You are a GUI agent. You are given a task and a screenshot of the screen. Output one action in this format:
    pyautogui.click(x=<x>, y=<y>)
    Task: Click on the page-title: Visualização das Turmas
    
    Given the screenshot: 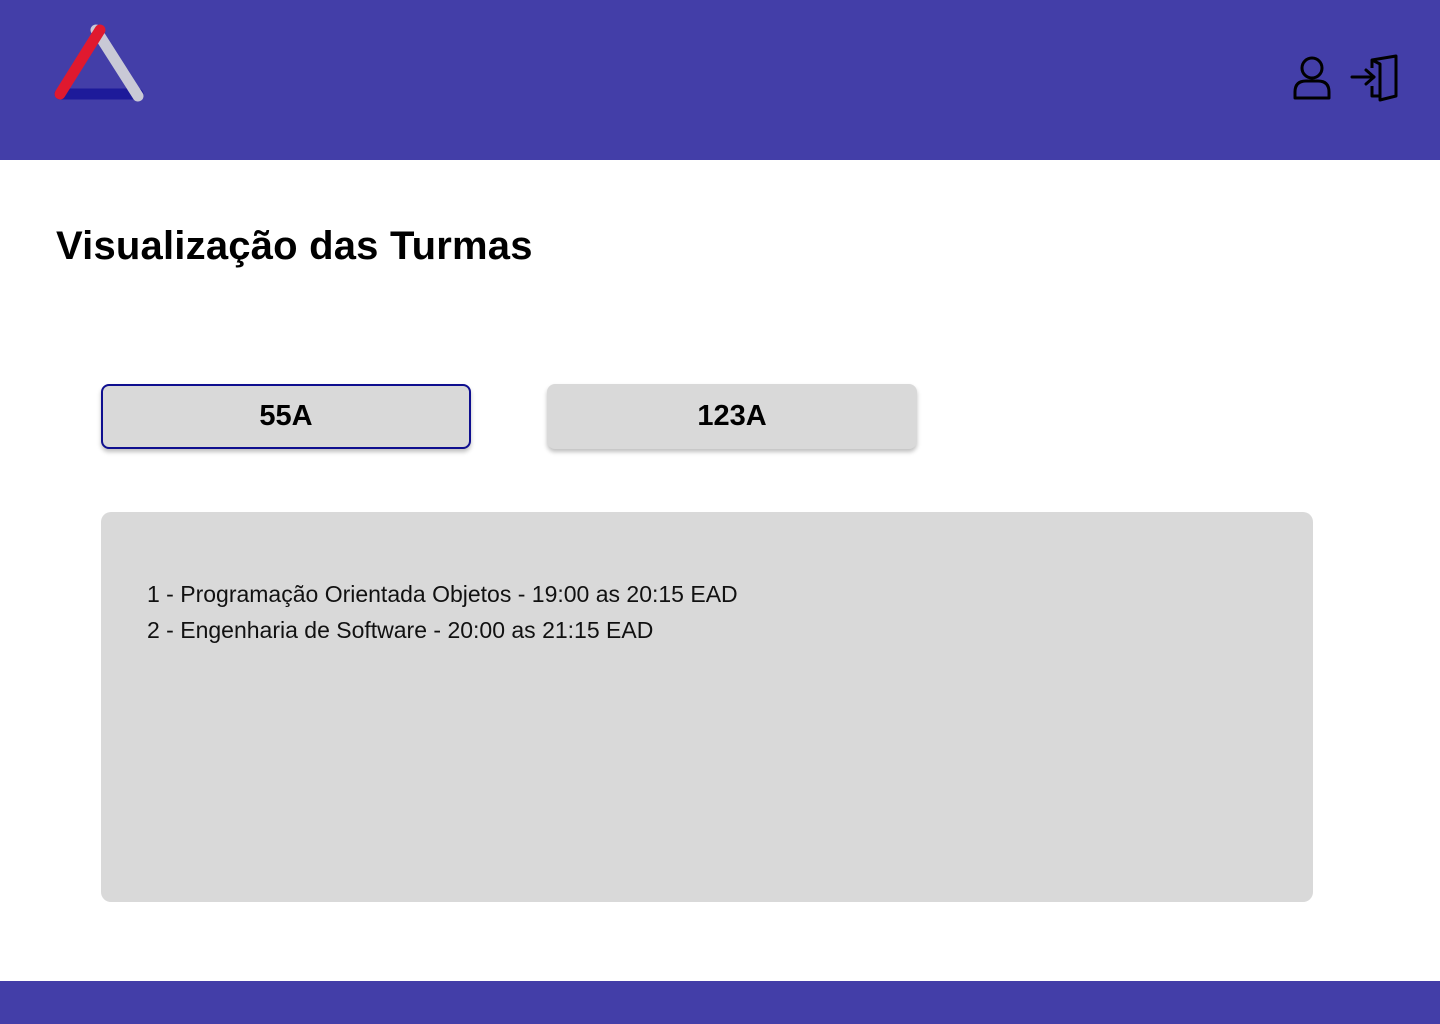 What is the action you would take?
    pyautogui.click(x=294, y=246)
    